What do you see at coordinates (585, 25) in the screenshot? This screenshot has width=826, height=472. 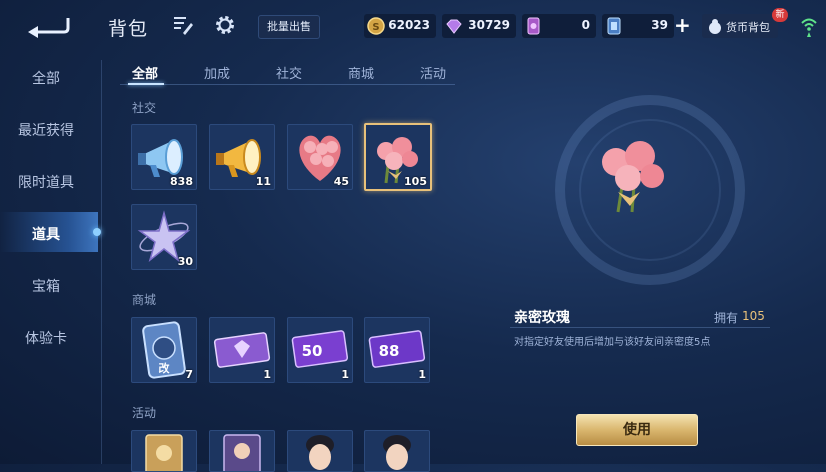 I see `voucher-amount: 0` at bounding box center [585, 25].